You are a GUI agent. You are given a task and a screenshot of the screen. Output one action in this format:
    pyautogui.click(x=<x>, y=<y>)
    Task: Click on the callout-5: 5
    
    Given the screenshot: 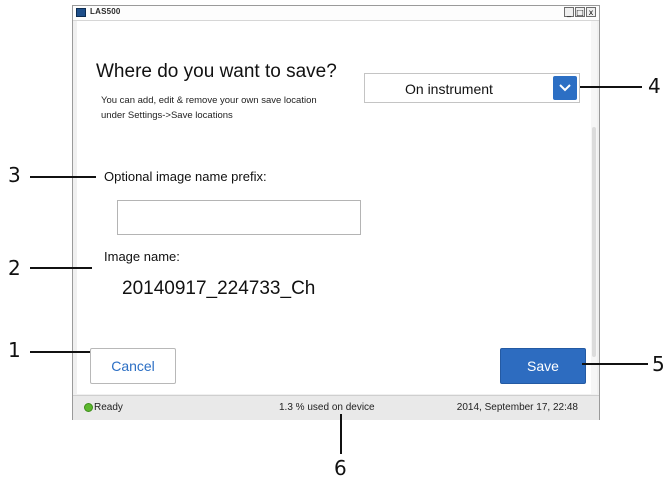 What is the action you would take?
    pyautogui.click(x=658, y=364)
    